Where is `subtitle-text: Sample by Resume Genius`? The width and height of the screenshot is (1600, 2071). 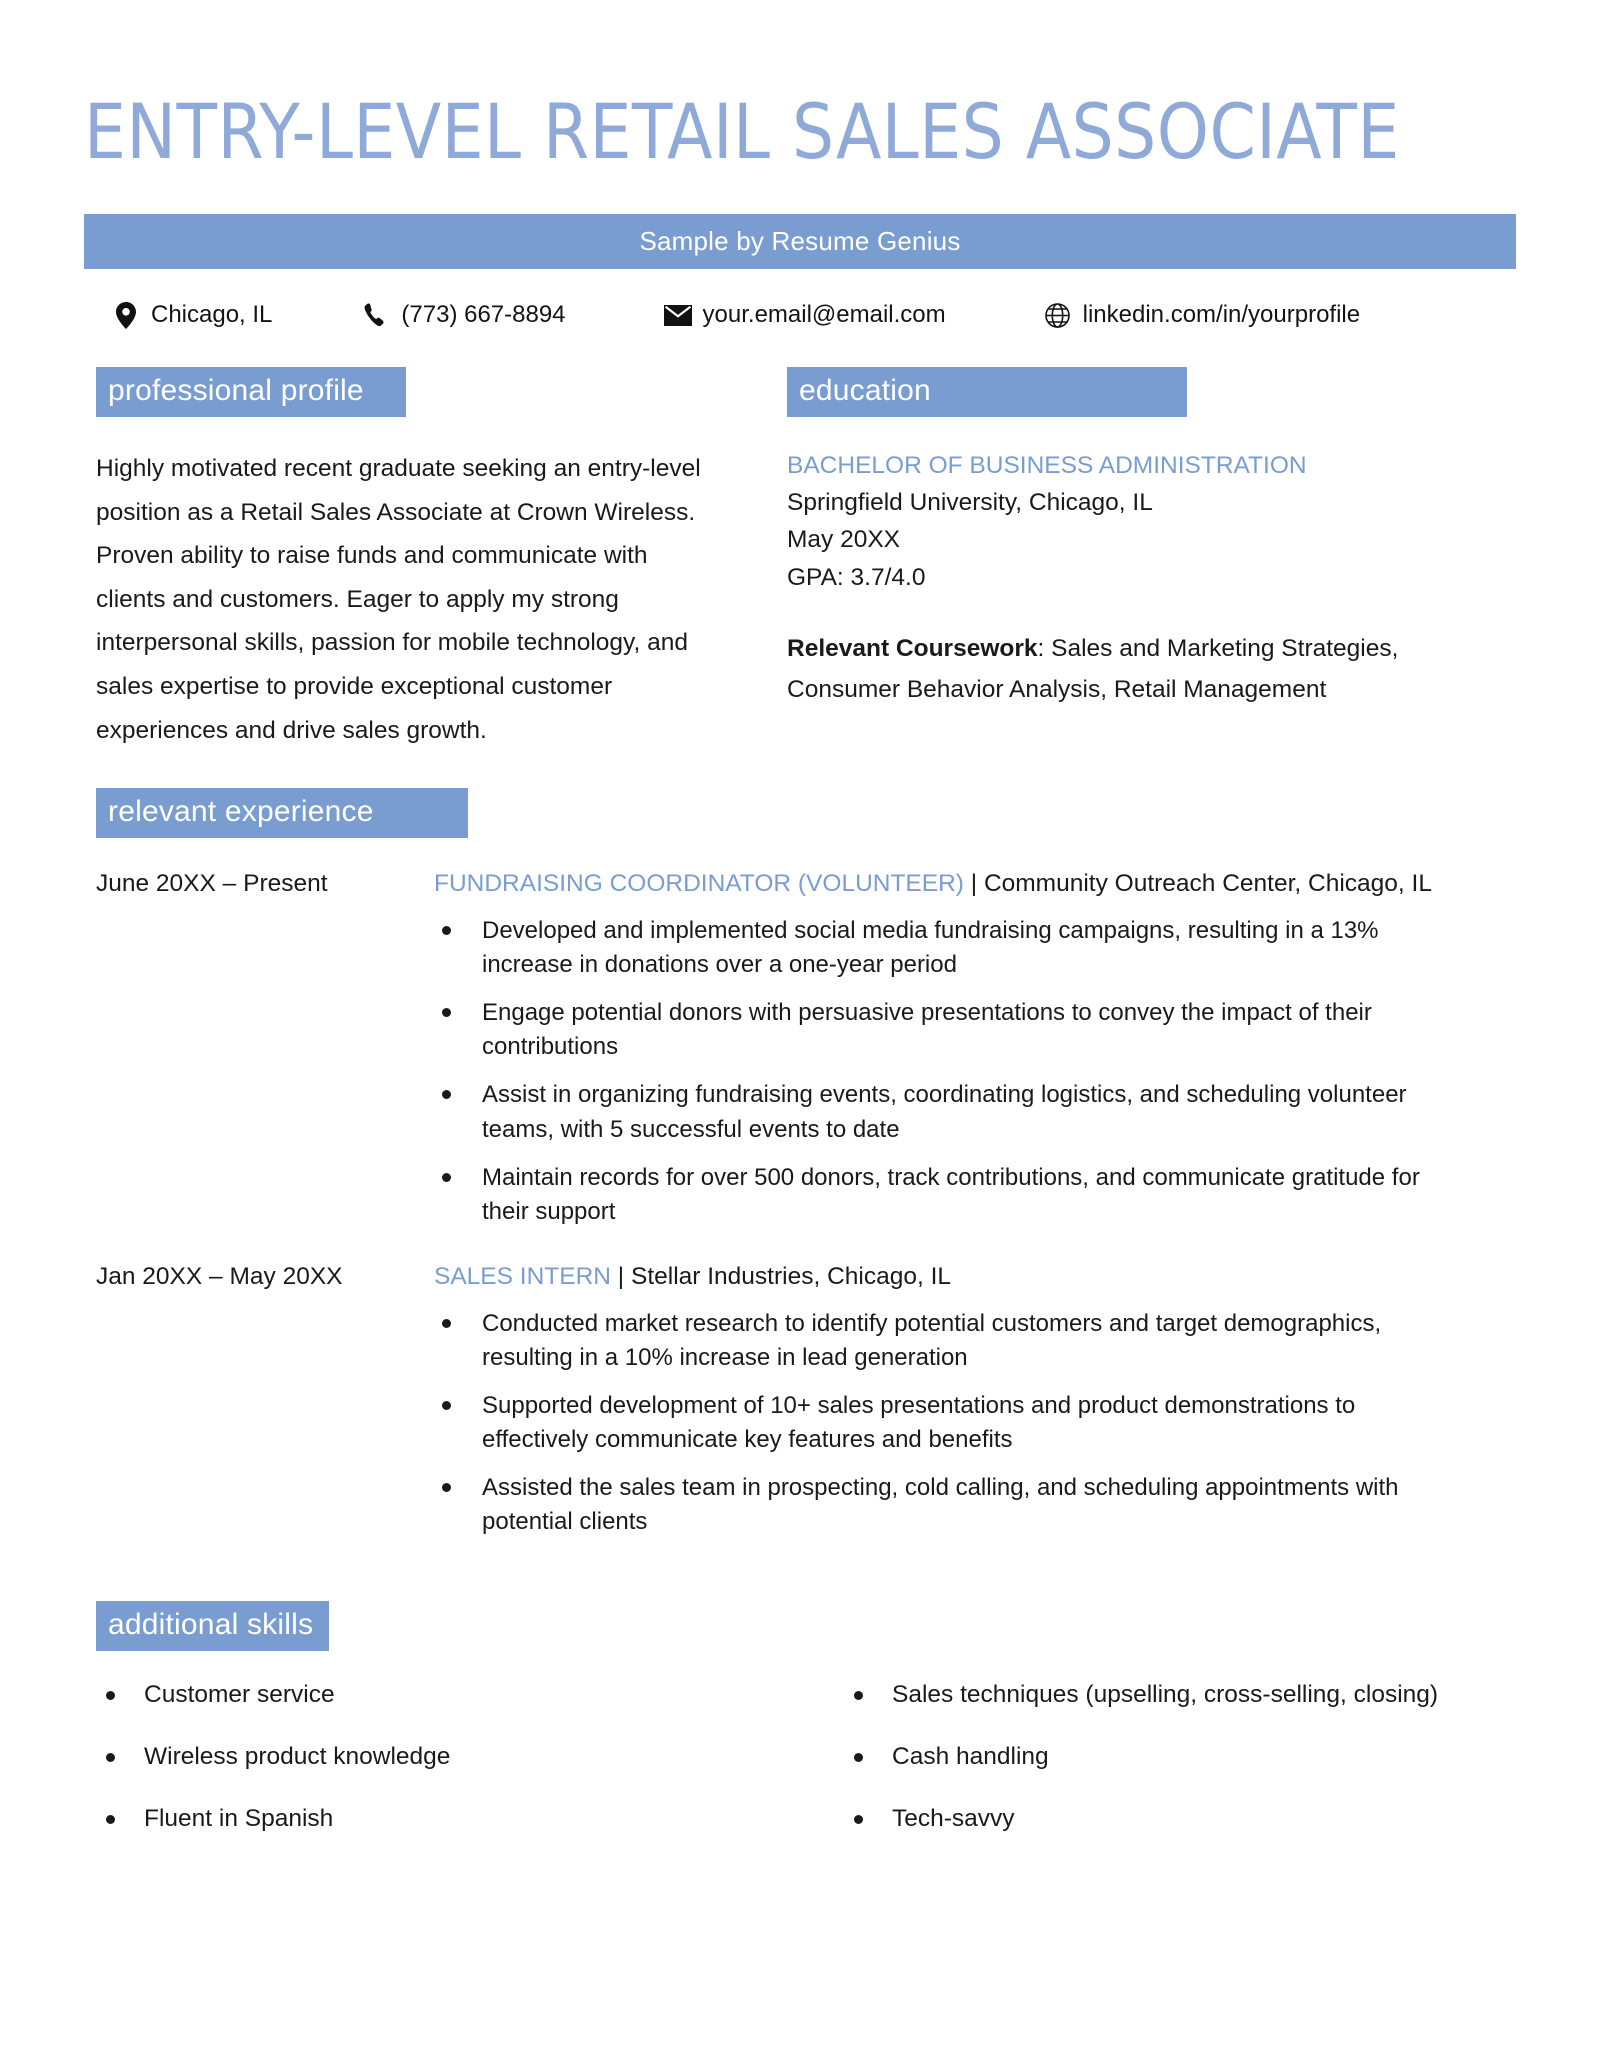 subtitle-text: Sample by Resume Genius is located at coordinates (800, 241).